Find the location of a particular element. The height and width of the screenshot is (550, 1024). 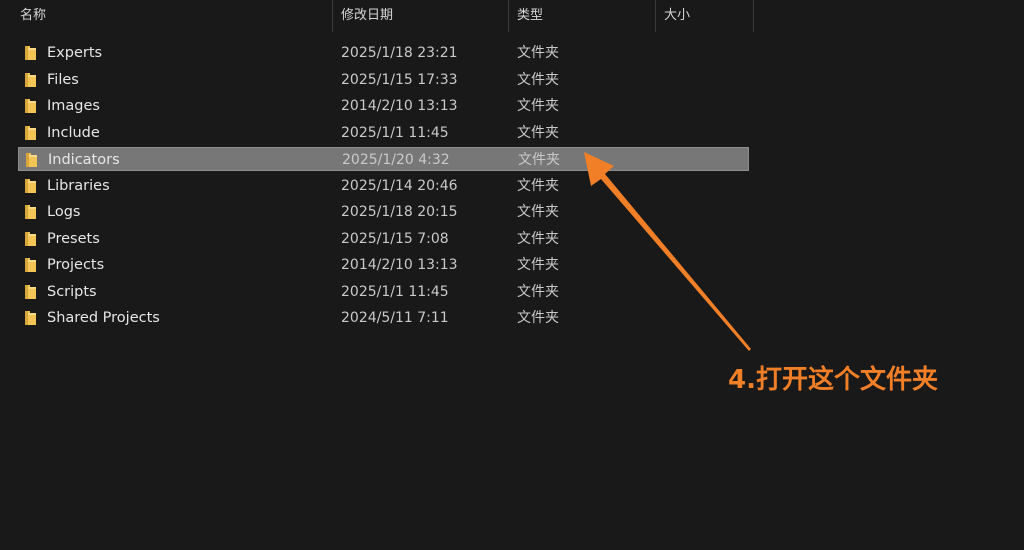

table-row: Presets 2025/1/15 7:08 文件夹 is located at coordinates (383, 239).